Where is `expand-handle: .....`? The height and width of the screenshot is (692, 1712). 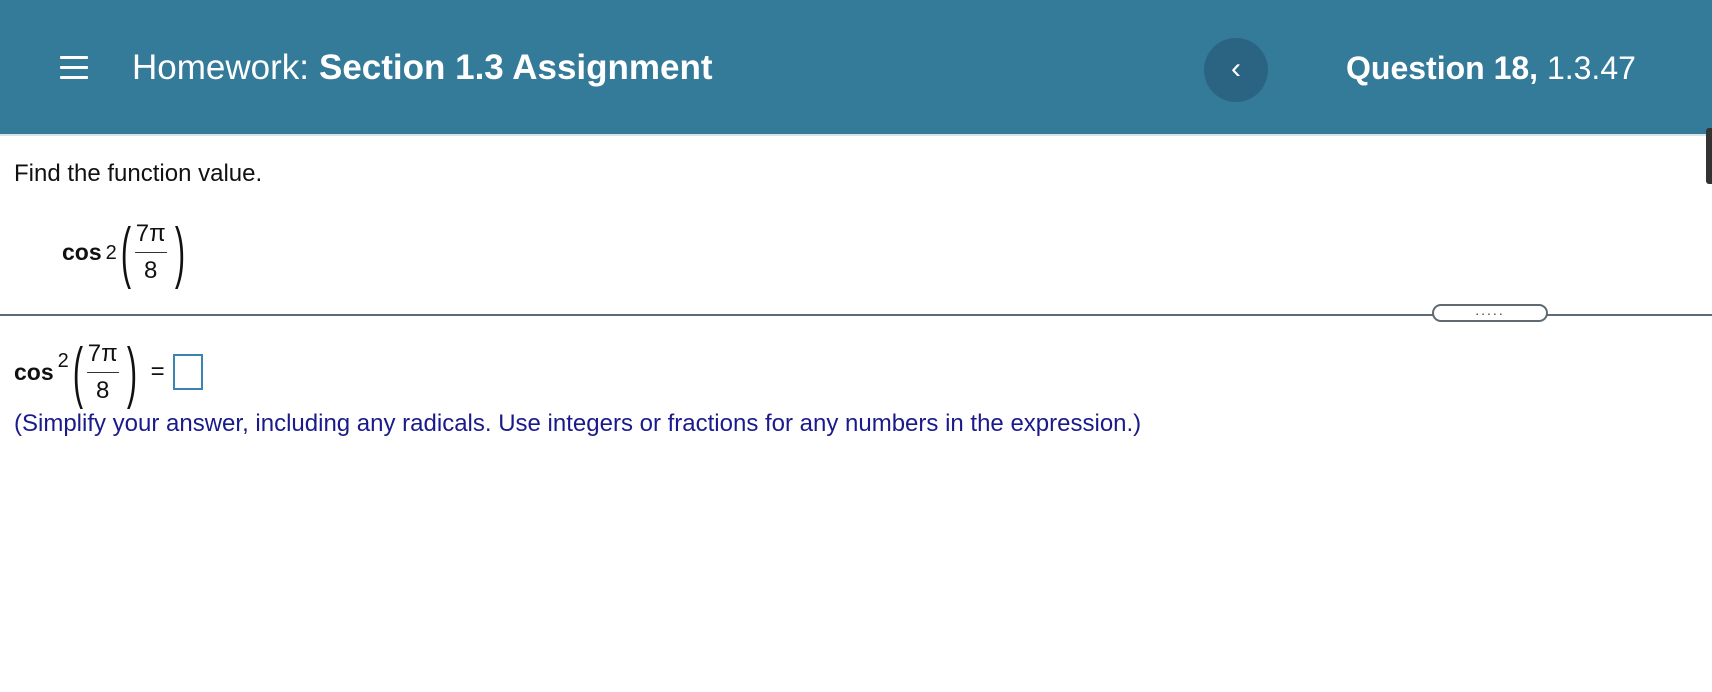 expand-handle: ..... is located at coordinates (1490, 312).